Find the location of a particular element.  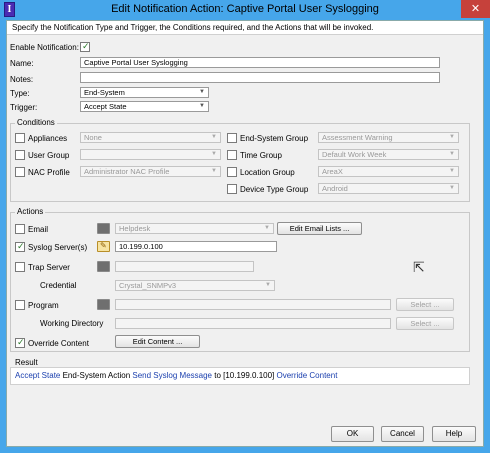

location-group-checkbox is located at coordinates (232, 172).